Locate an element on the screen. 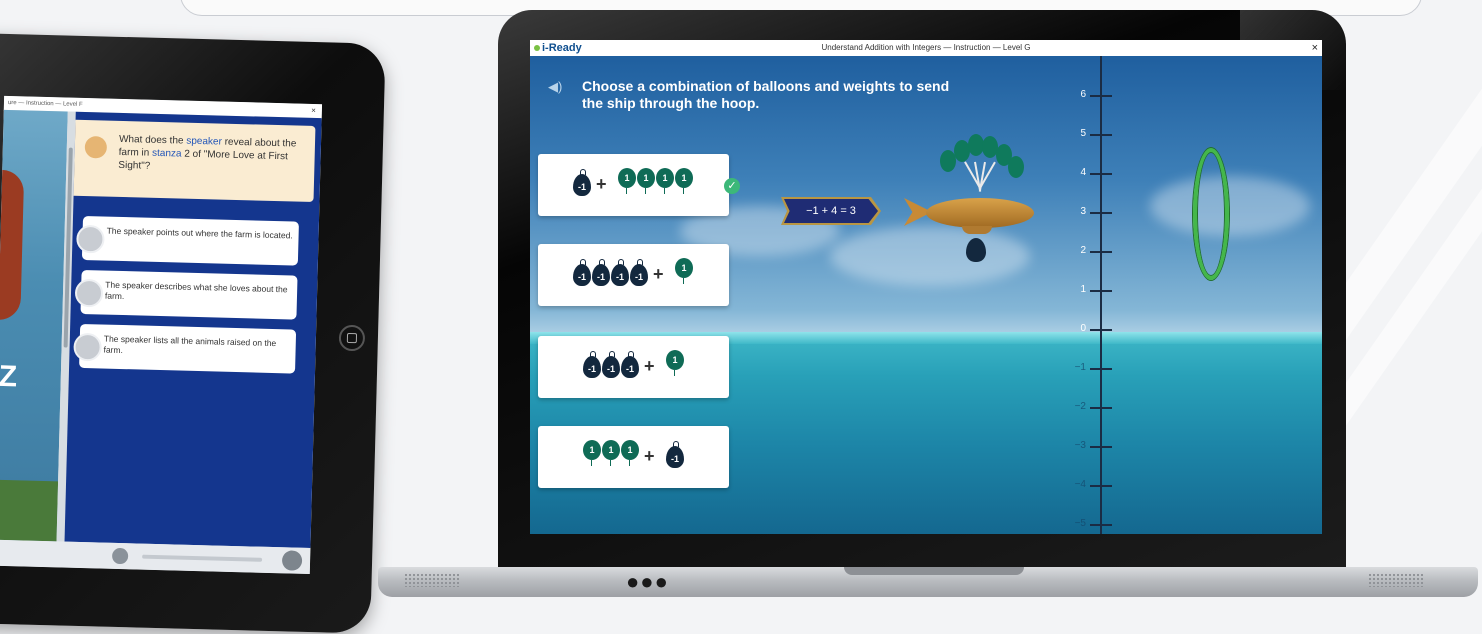 The width and height of the screenshot is (1482, 634). airship-hull is located at coordinates (980, 213).